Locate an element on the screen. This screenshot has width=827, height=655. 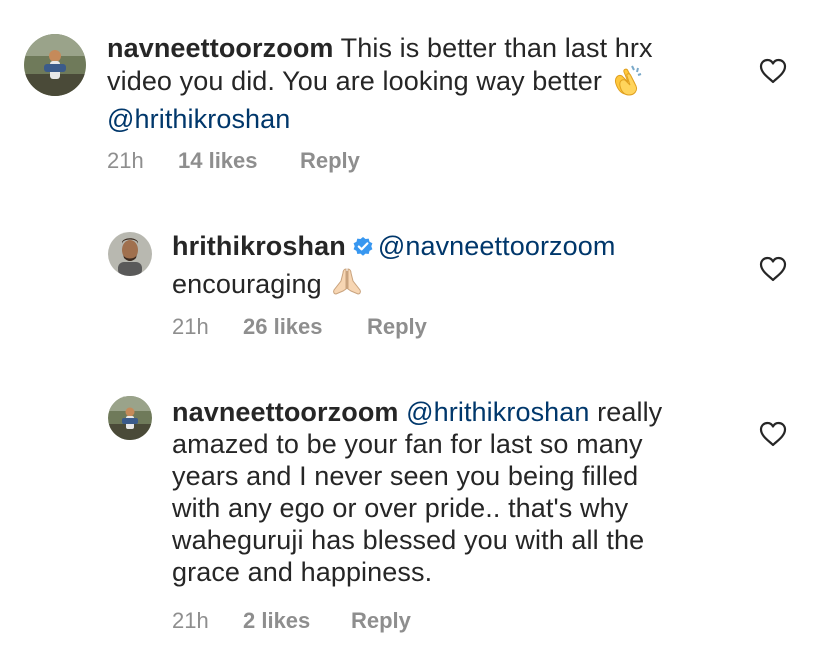
username: hrithikroshan is located at coordinates (259, 246).